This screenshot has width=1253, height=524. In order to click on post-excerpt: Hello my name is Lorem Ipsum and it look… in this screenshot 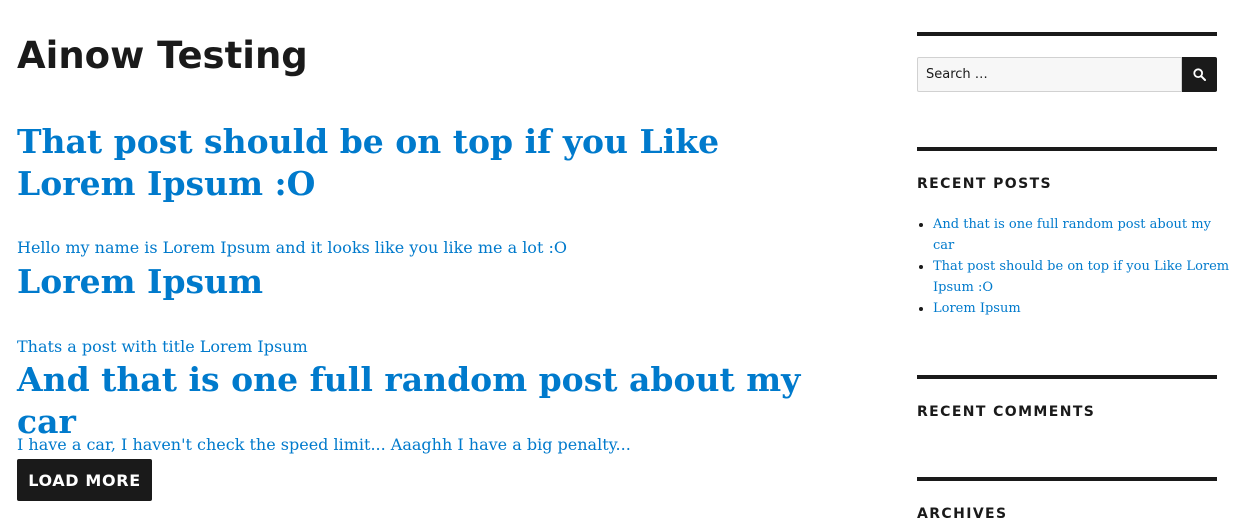, I will do `click(292, 247)`.